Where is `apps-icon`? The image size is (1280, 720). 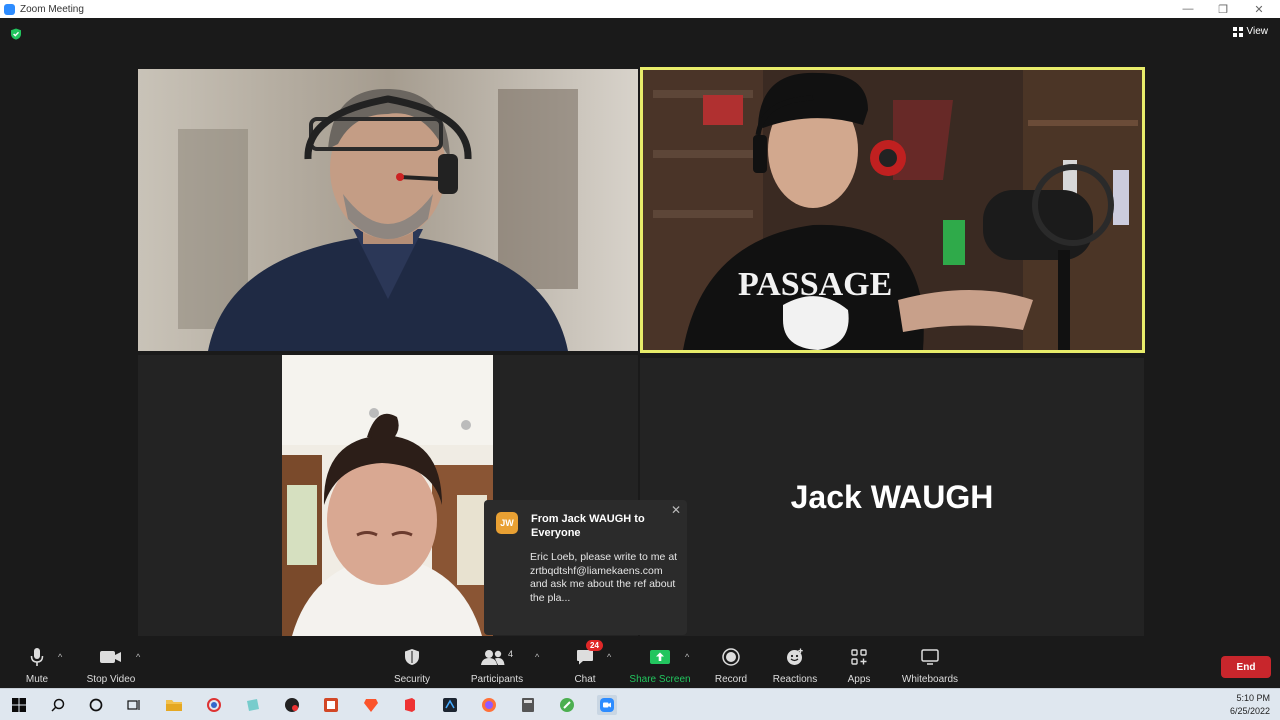 apps-icon is located at coordinates (859, 657).